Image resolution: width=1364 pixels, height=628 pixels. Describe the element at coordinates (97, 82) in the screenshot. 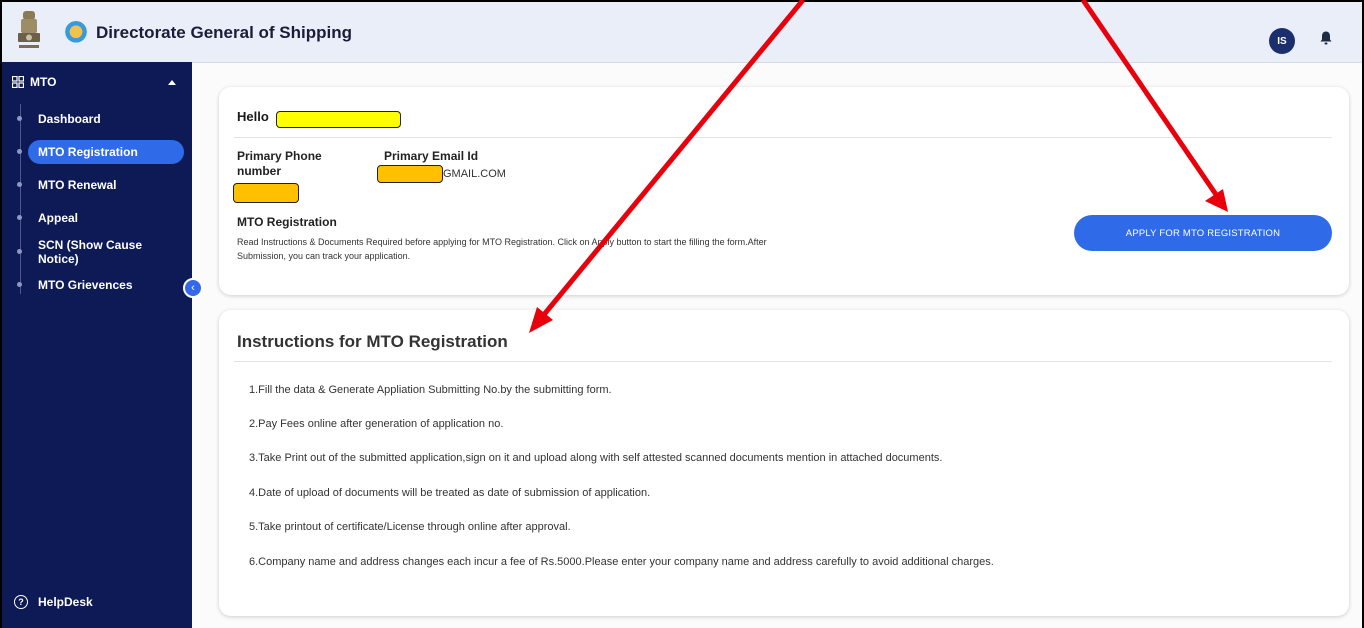

I see `sidebar-group-mto: MTO` at that location.